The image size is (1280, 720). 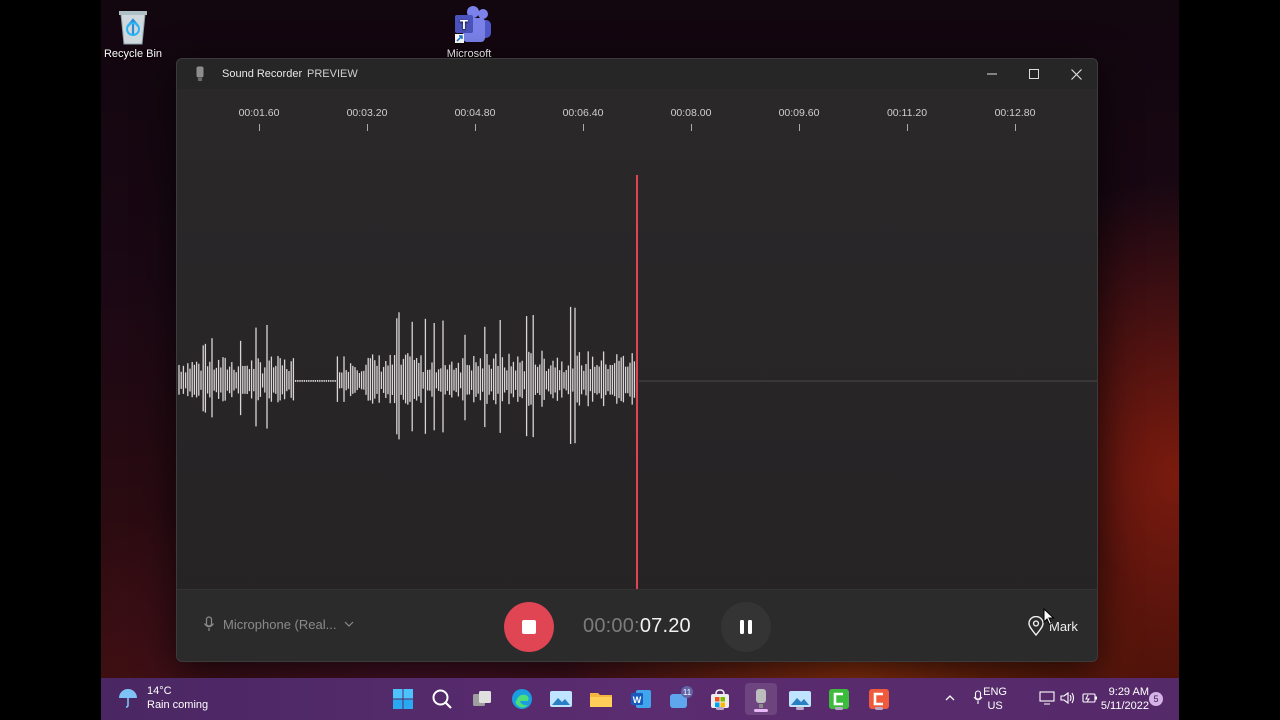 I want to click on maximize-button, so click(x=1034, y=74).